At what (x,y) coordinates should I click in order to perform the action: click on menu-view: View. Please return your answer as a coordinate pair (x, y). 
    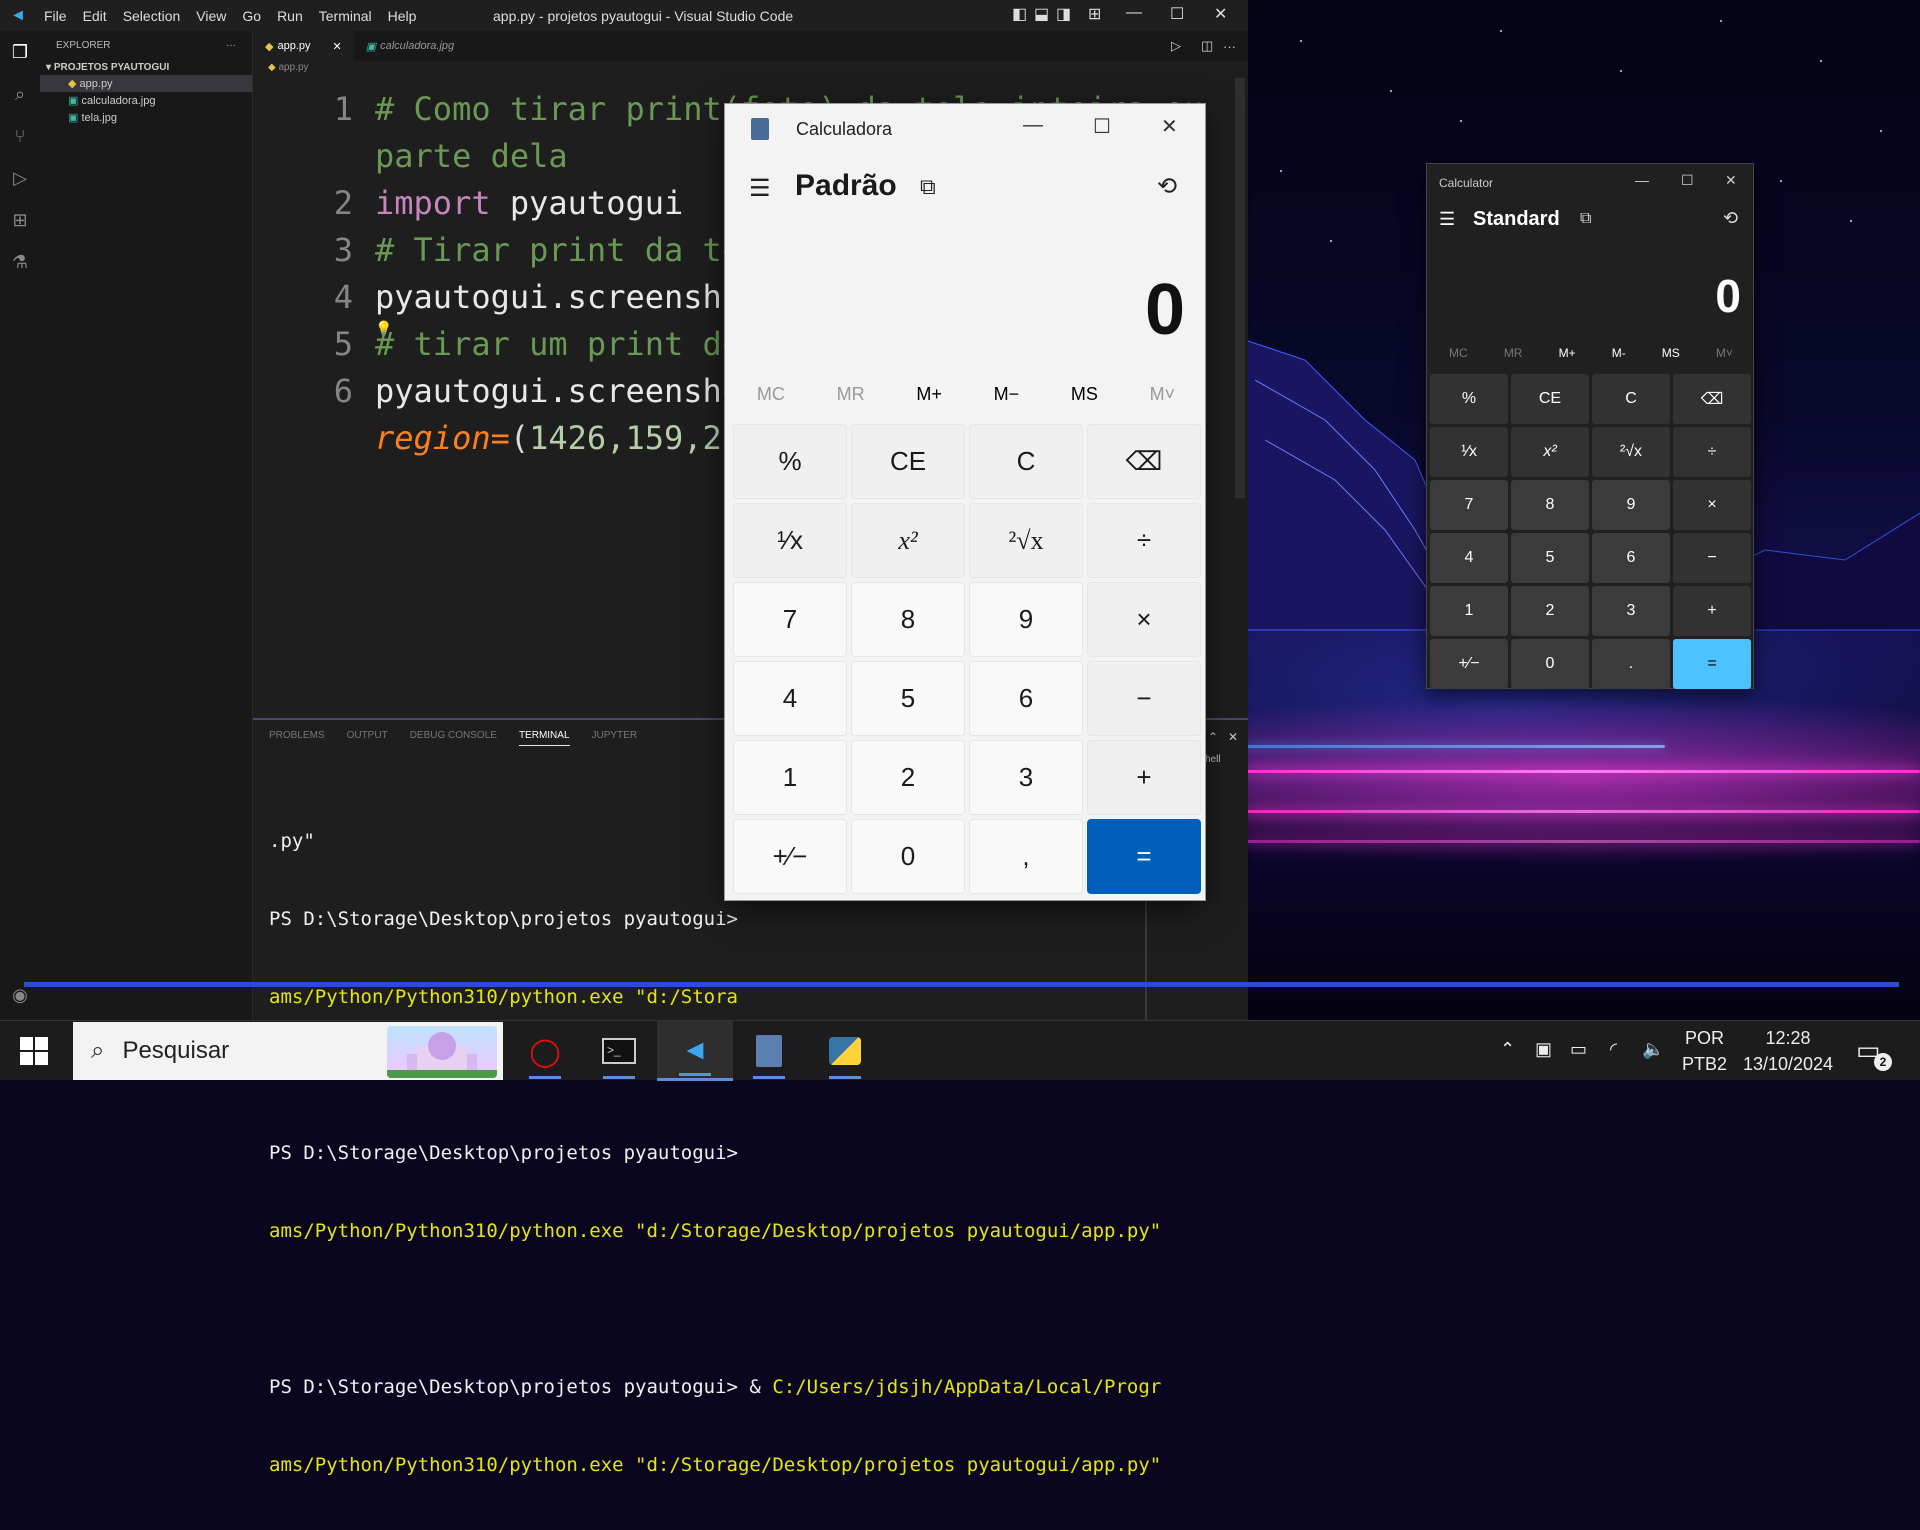
    Looking at the image, I should click on (211, 16).